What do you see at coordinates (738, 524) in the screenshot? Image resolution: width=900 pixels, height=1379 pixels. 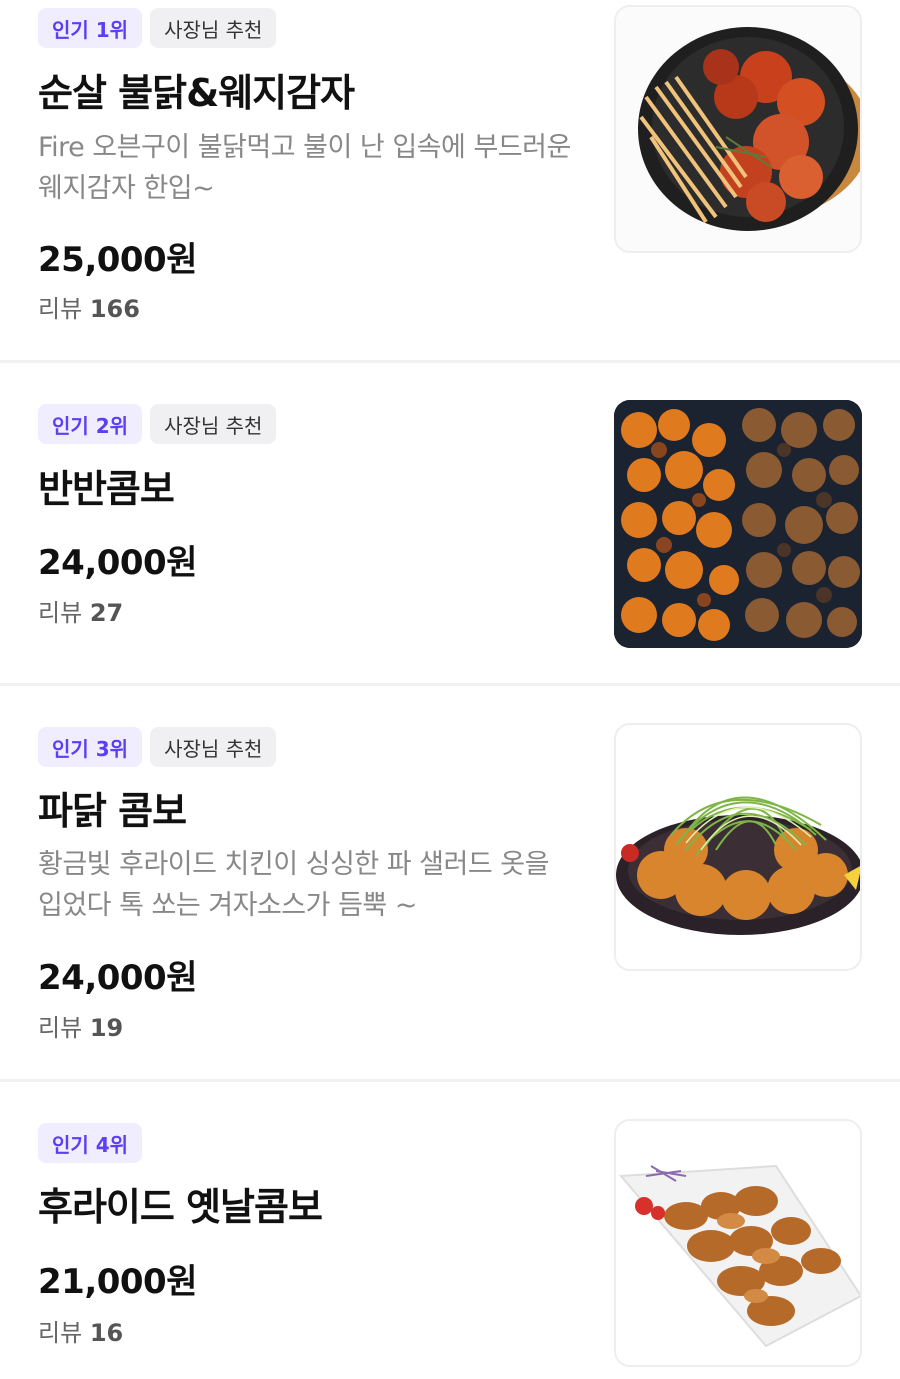 I see `half-half-chicken-photo` at bounding box center [738, 524].